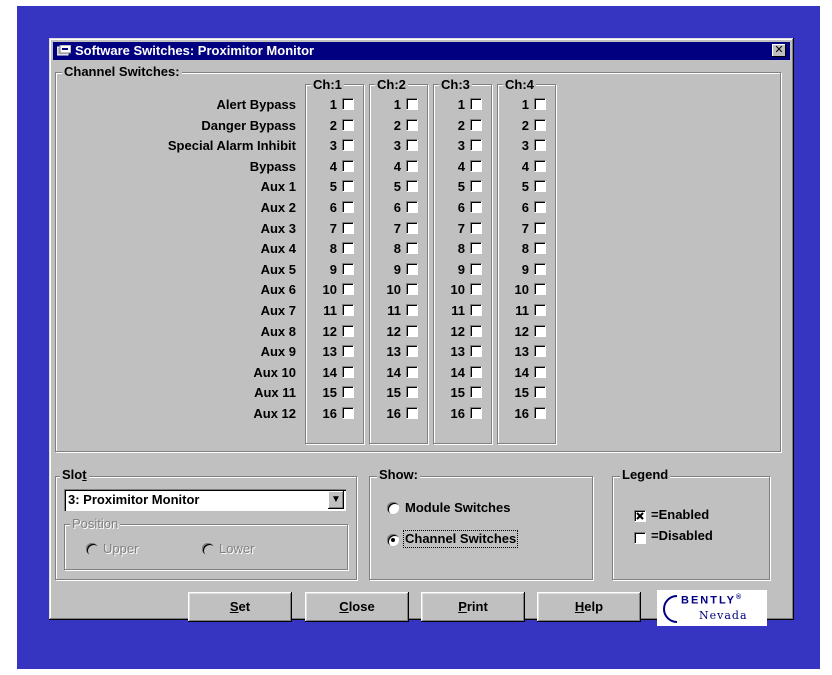  Describe the element at coordinates (357, 607) in the screenshot. I see `close-button: Close` at that location.